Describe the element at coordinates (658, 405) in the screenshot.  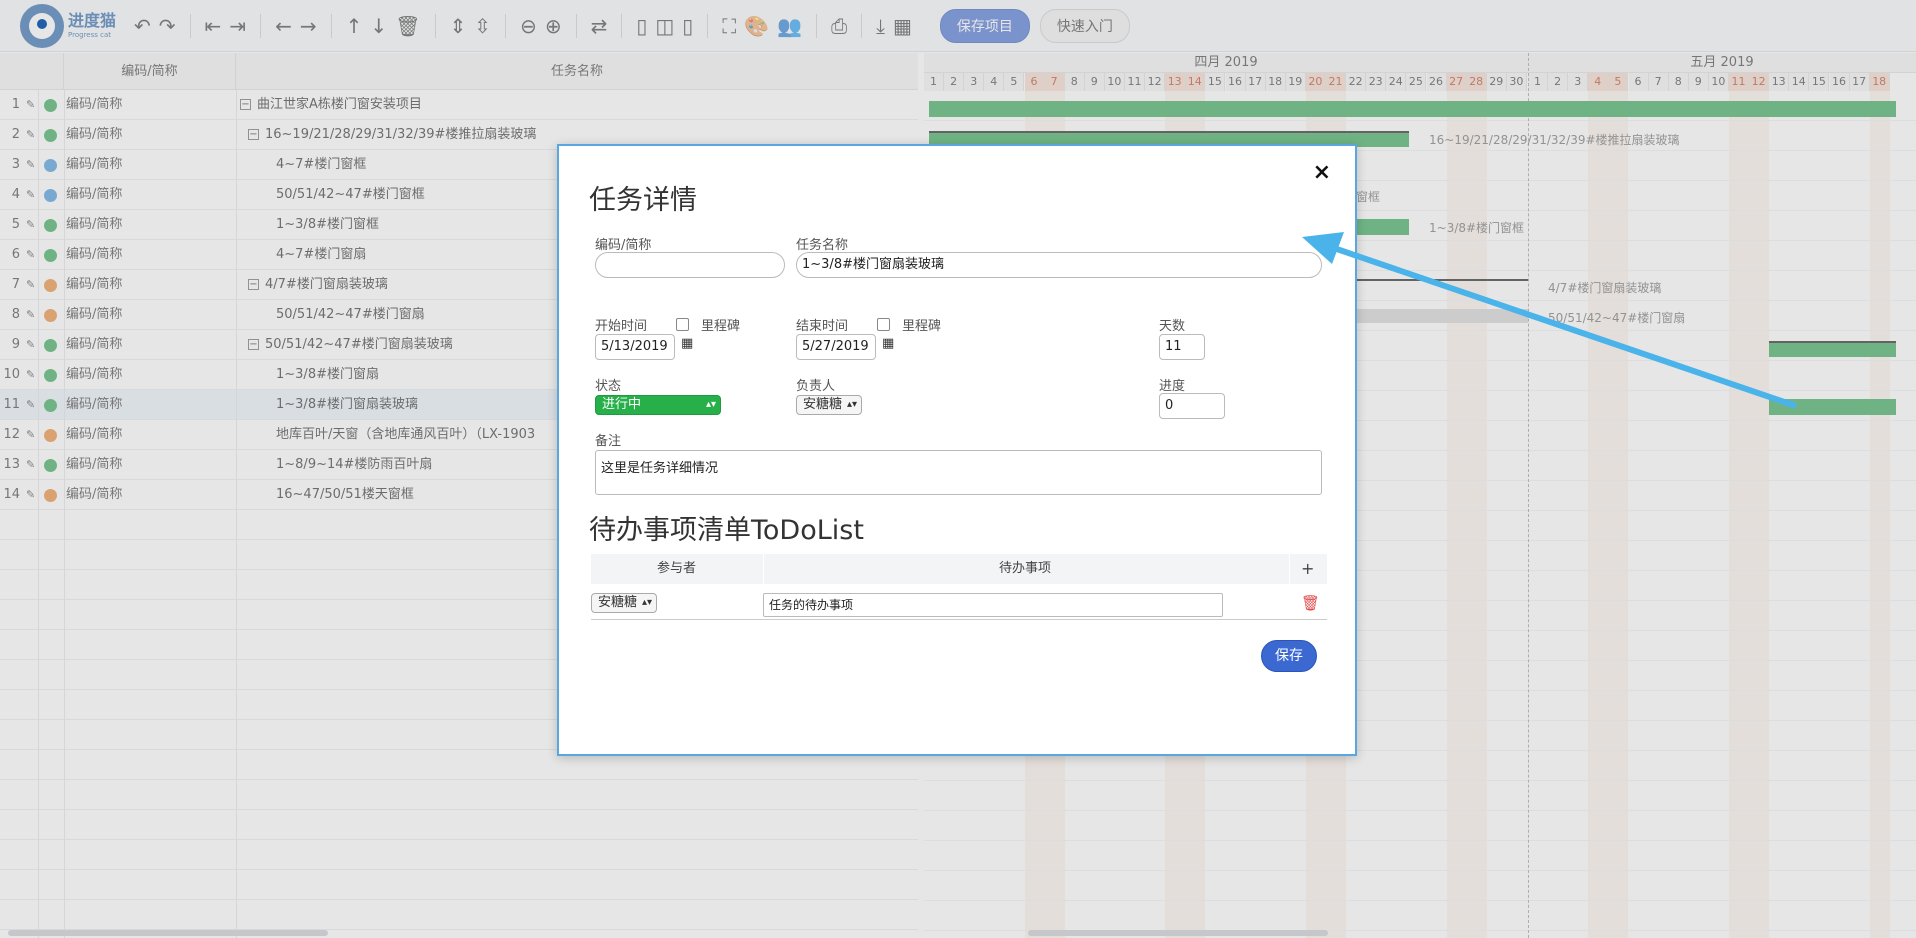
I see `status-select: 进行中 ▴▾` at that location.